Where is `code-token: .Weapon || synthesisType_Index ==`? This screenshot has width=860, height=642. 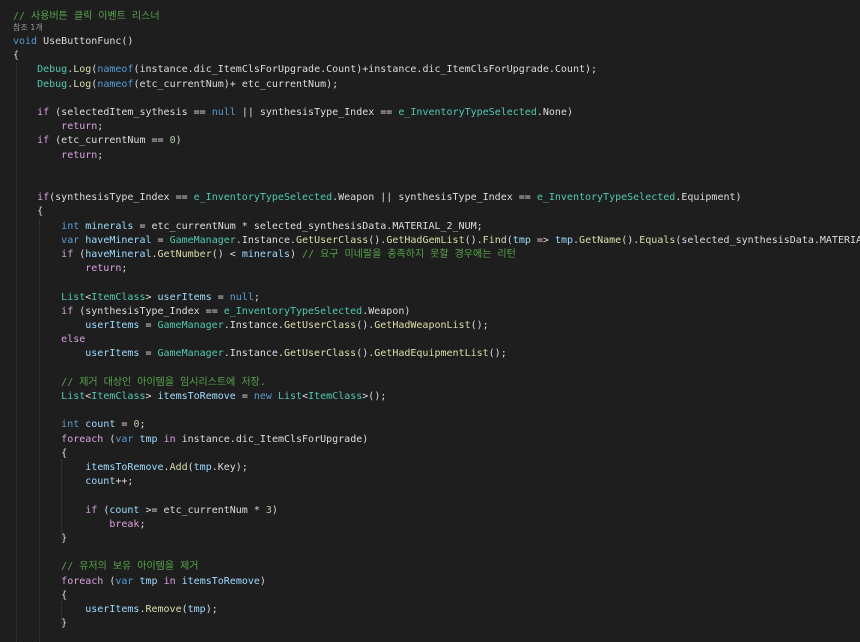 code-token: .Weapon || synthesisType_Index == is located at coordinates (434, 198).